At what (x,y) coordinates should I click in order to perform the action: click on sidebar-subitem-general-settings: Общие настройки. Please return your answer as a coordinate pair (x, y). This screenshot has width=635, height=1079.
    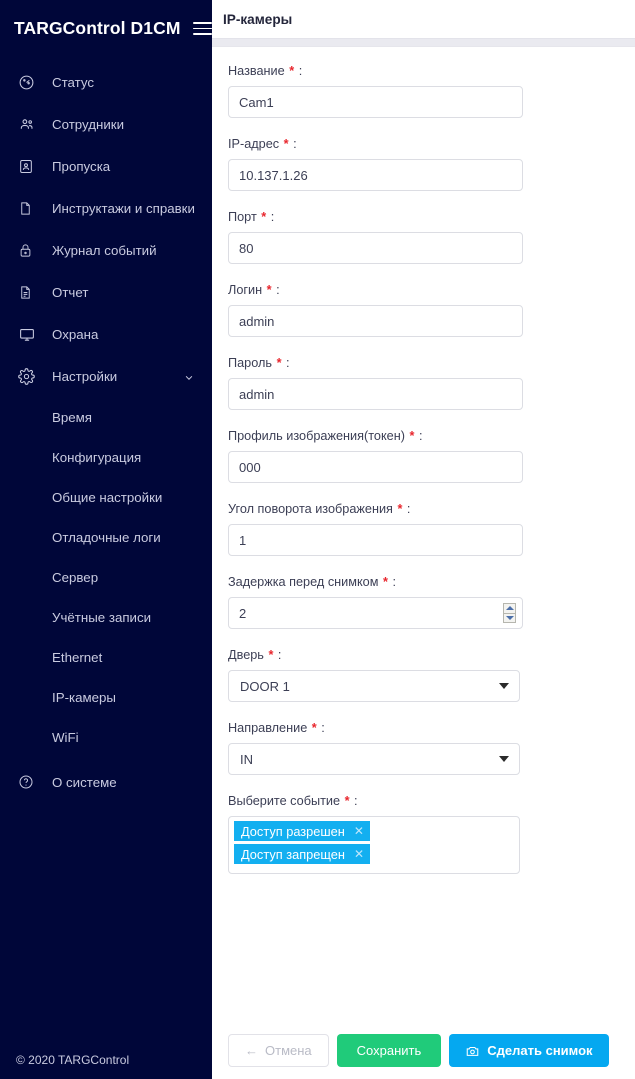
    Looking at the image, I should click on (106, 497).